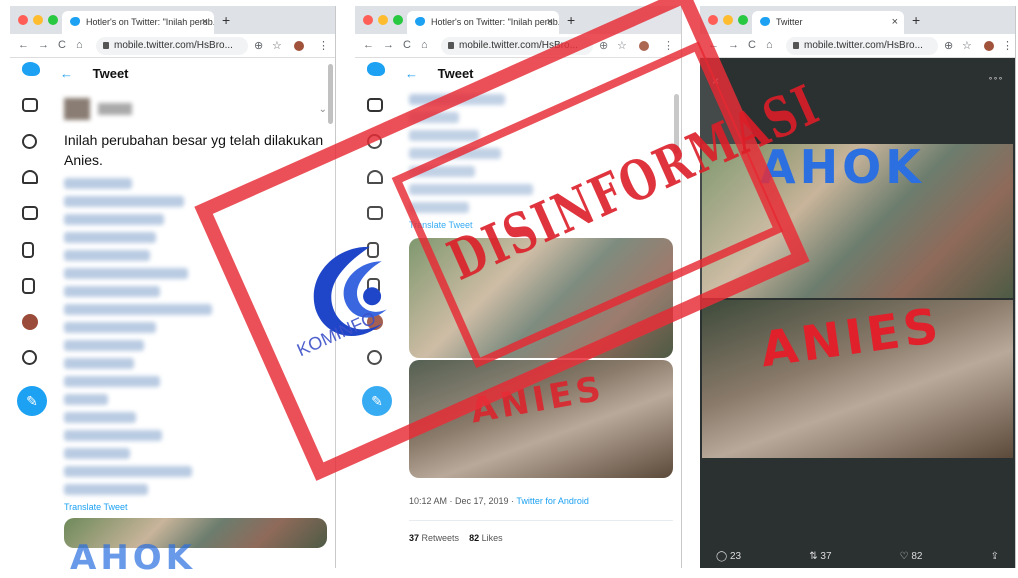 The height and width of the screenshot is (578, 1018). I want to click on twitter-bird-icon, so click(765, 21).